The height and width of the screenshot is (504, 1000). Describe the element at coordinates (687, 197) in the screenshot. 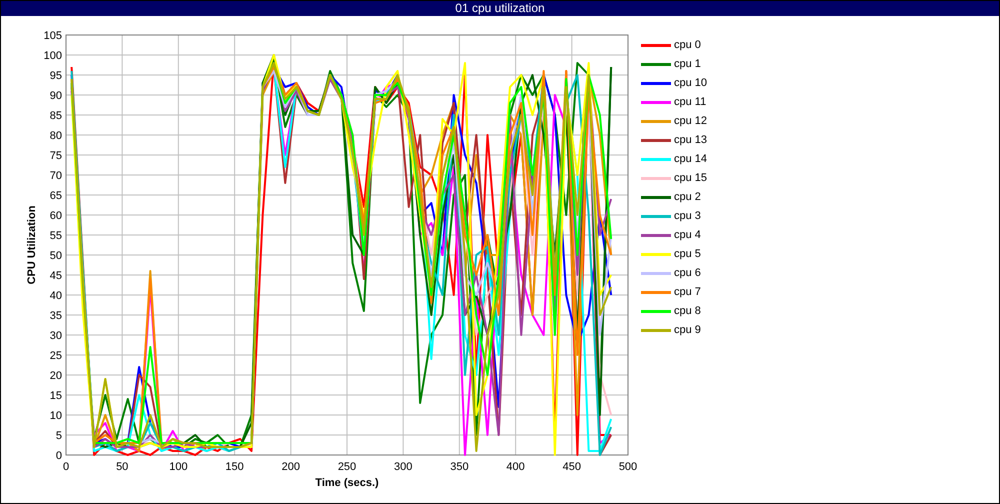

I see `legend-label: cpu 2` at that location.